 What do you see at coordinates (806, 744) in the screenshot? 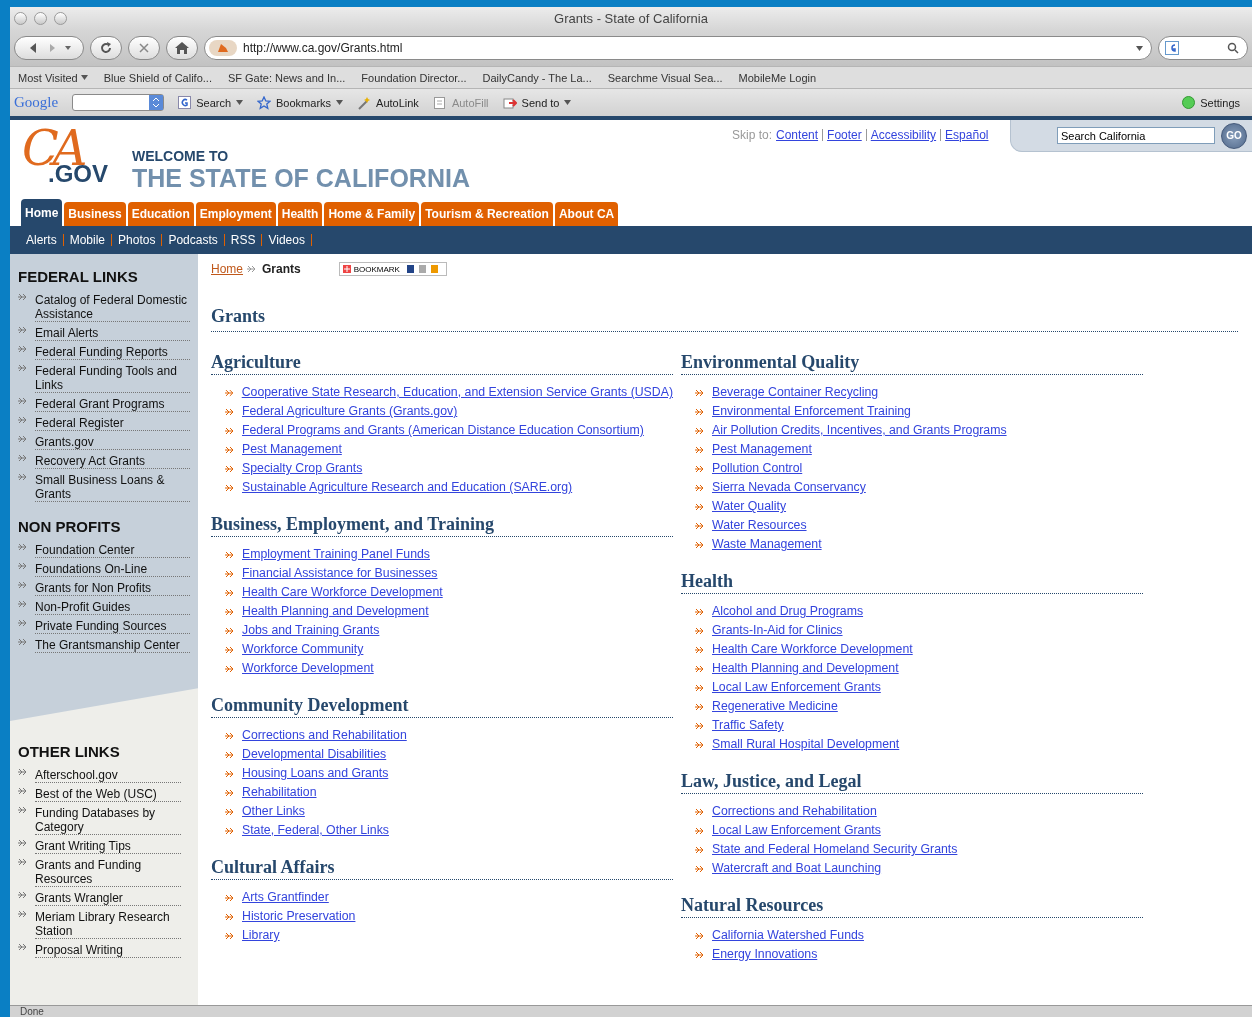
I see `grant-link: Small Rural Hospital Development` at bounding box center [806, 744].